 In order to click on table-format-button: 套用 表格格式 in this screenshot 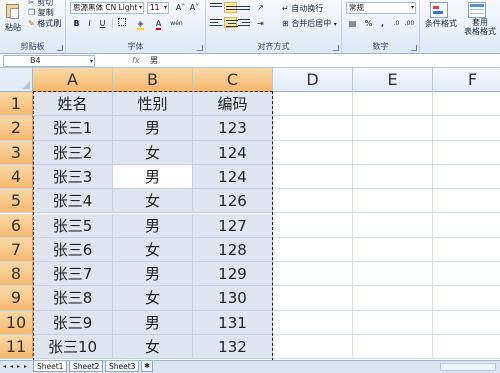, I will do `click(480, 27)`.